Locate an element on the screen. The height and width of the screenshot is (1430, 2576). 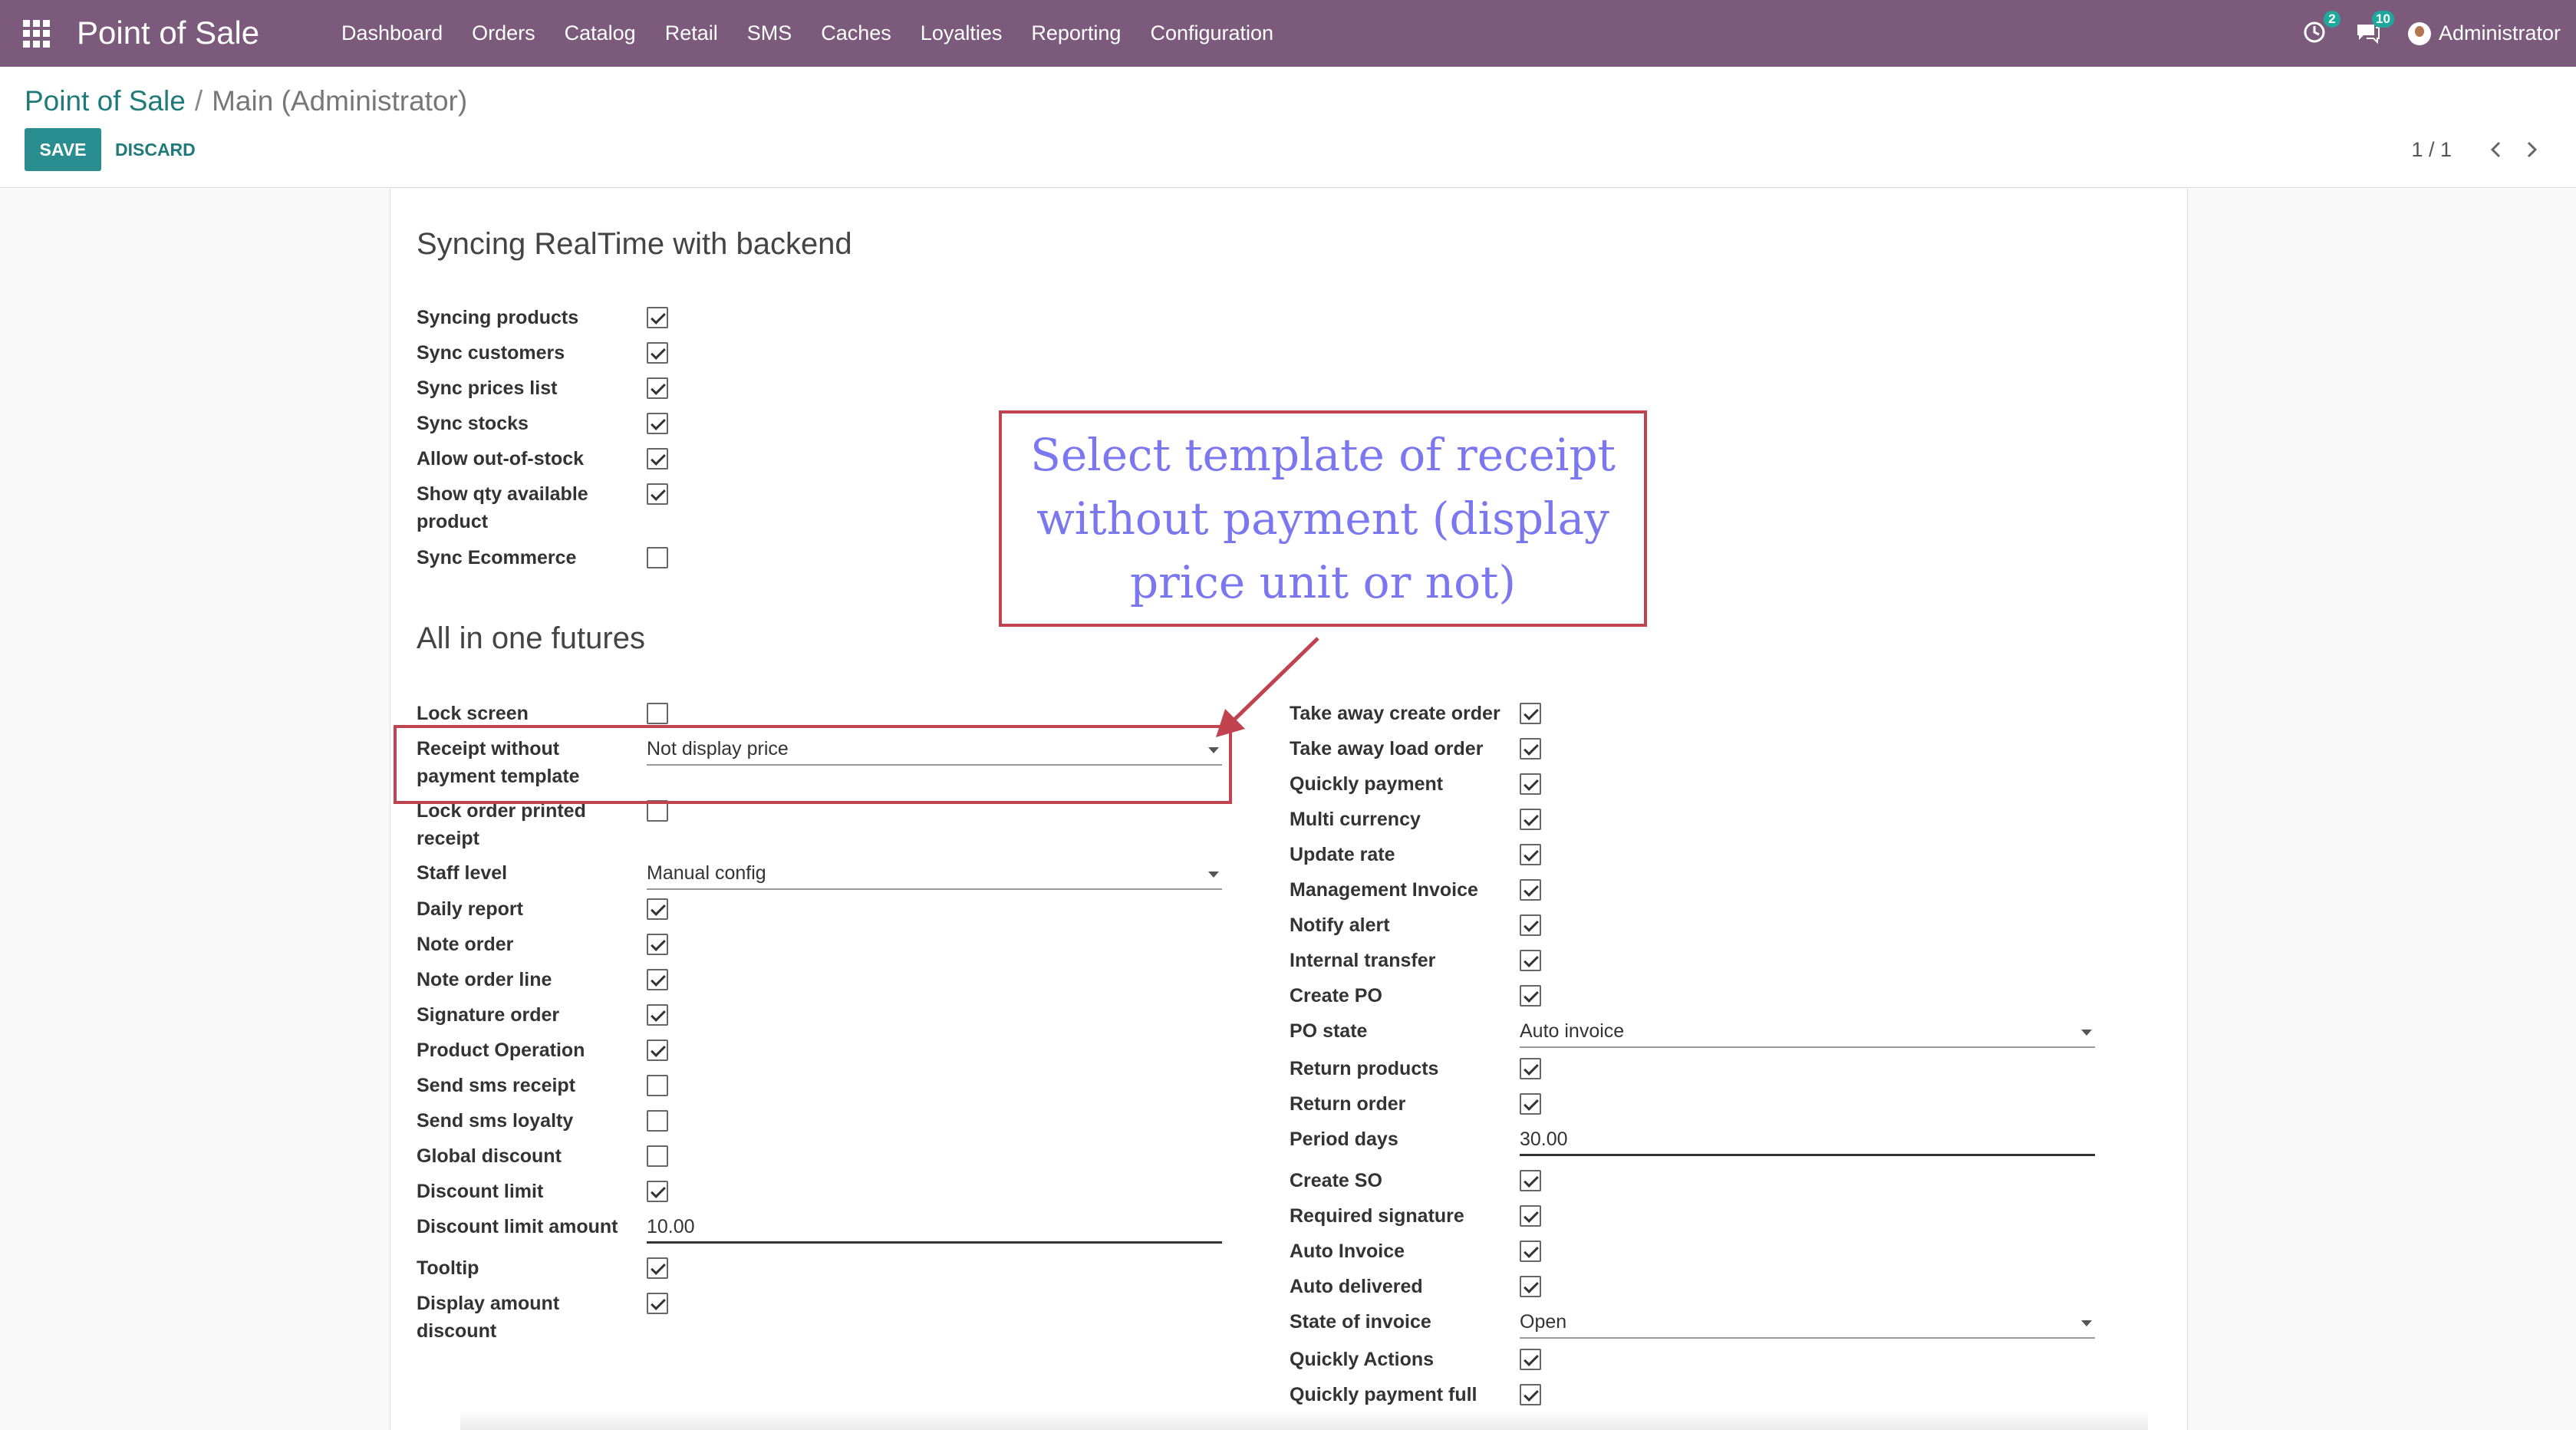
select-staff-level: Manual config is located at coordinates (934, 874).